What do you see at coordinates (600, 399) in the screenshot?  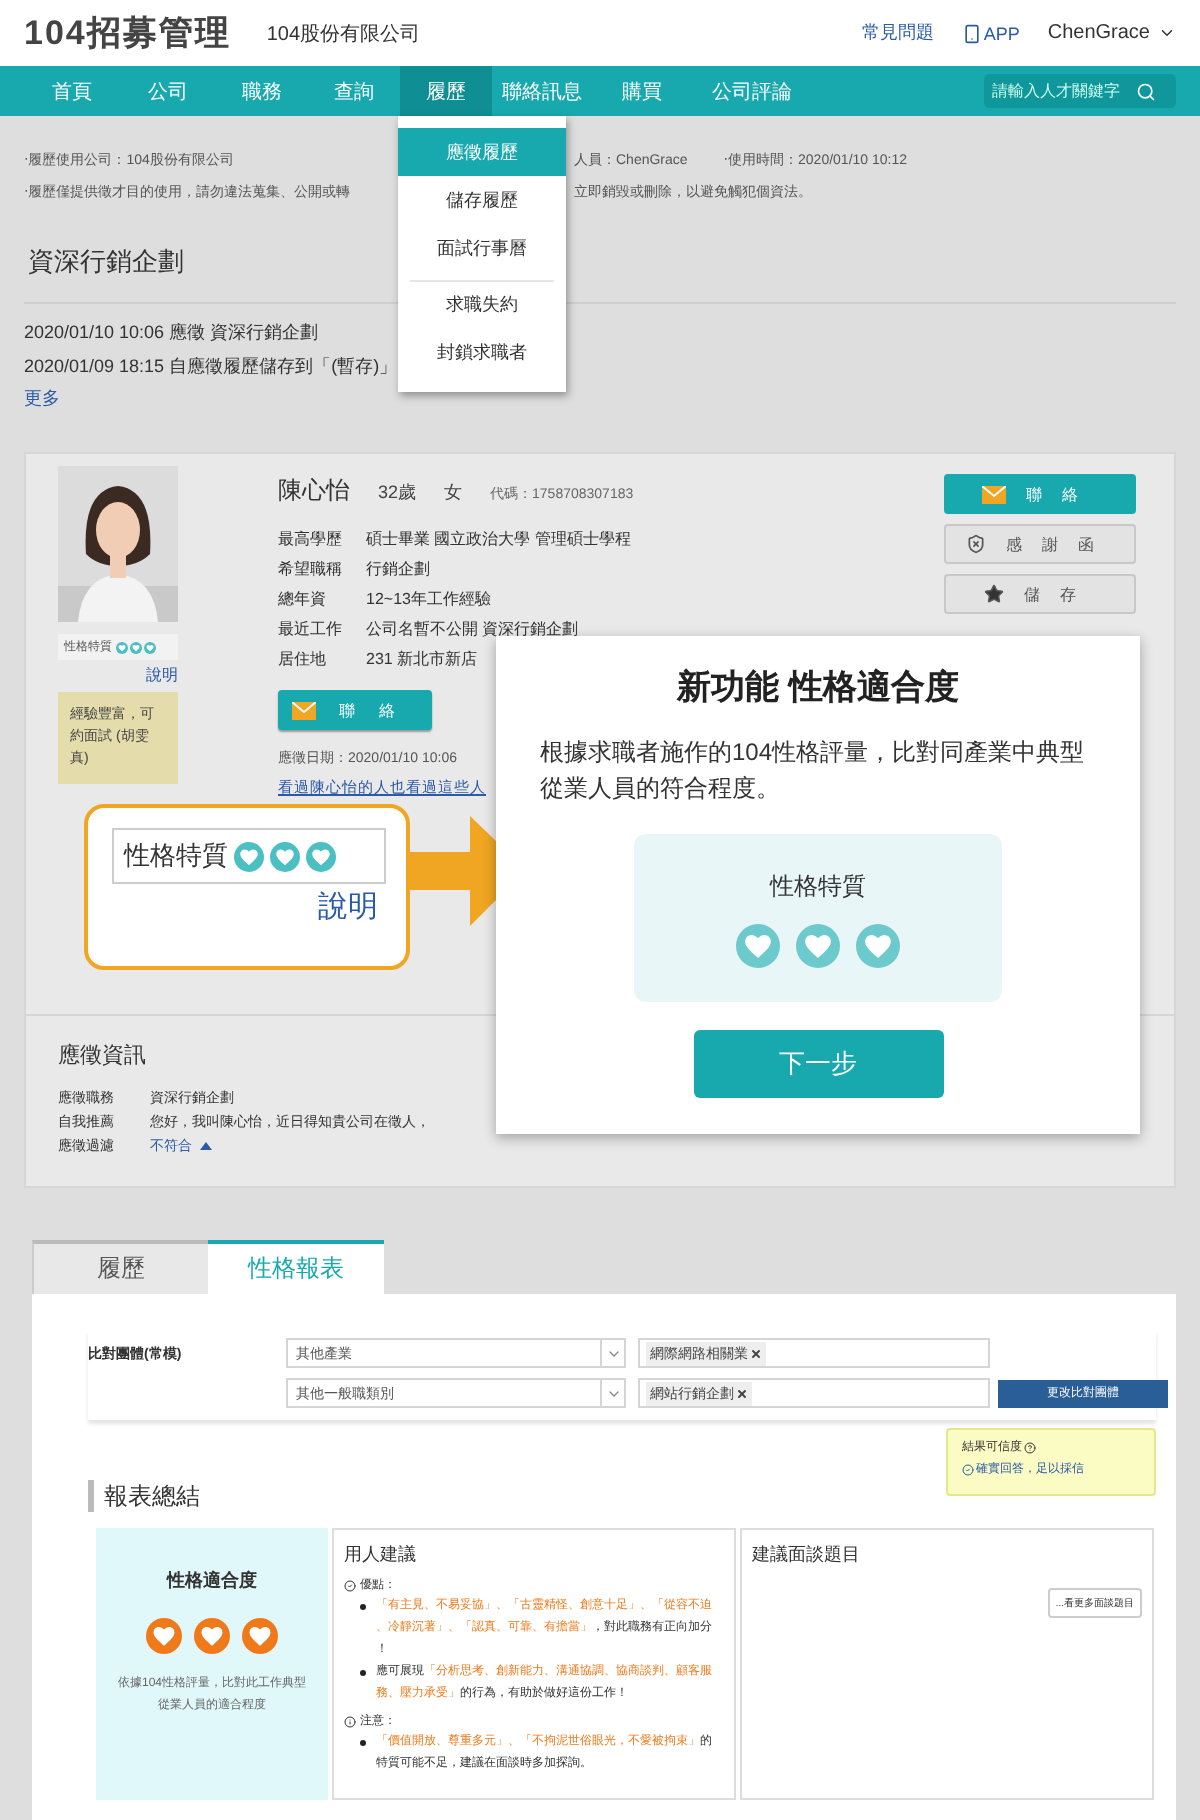 I see `more-link: 更多` at bounding box center [600, 399].